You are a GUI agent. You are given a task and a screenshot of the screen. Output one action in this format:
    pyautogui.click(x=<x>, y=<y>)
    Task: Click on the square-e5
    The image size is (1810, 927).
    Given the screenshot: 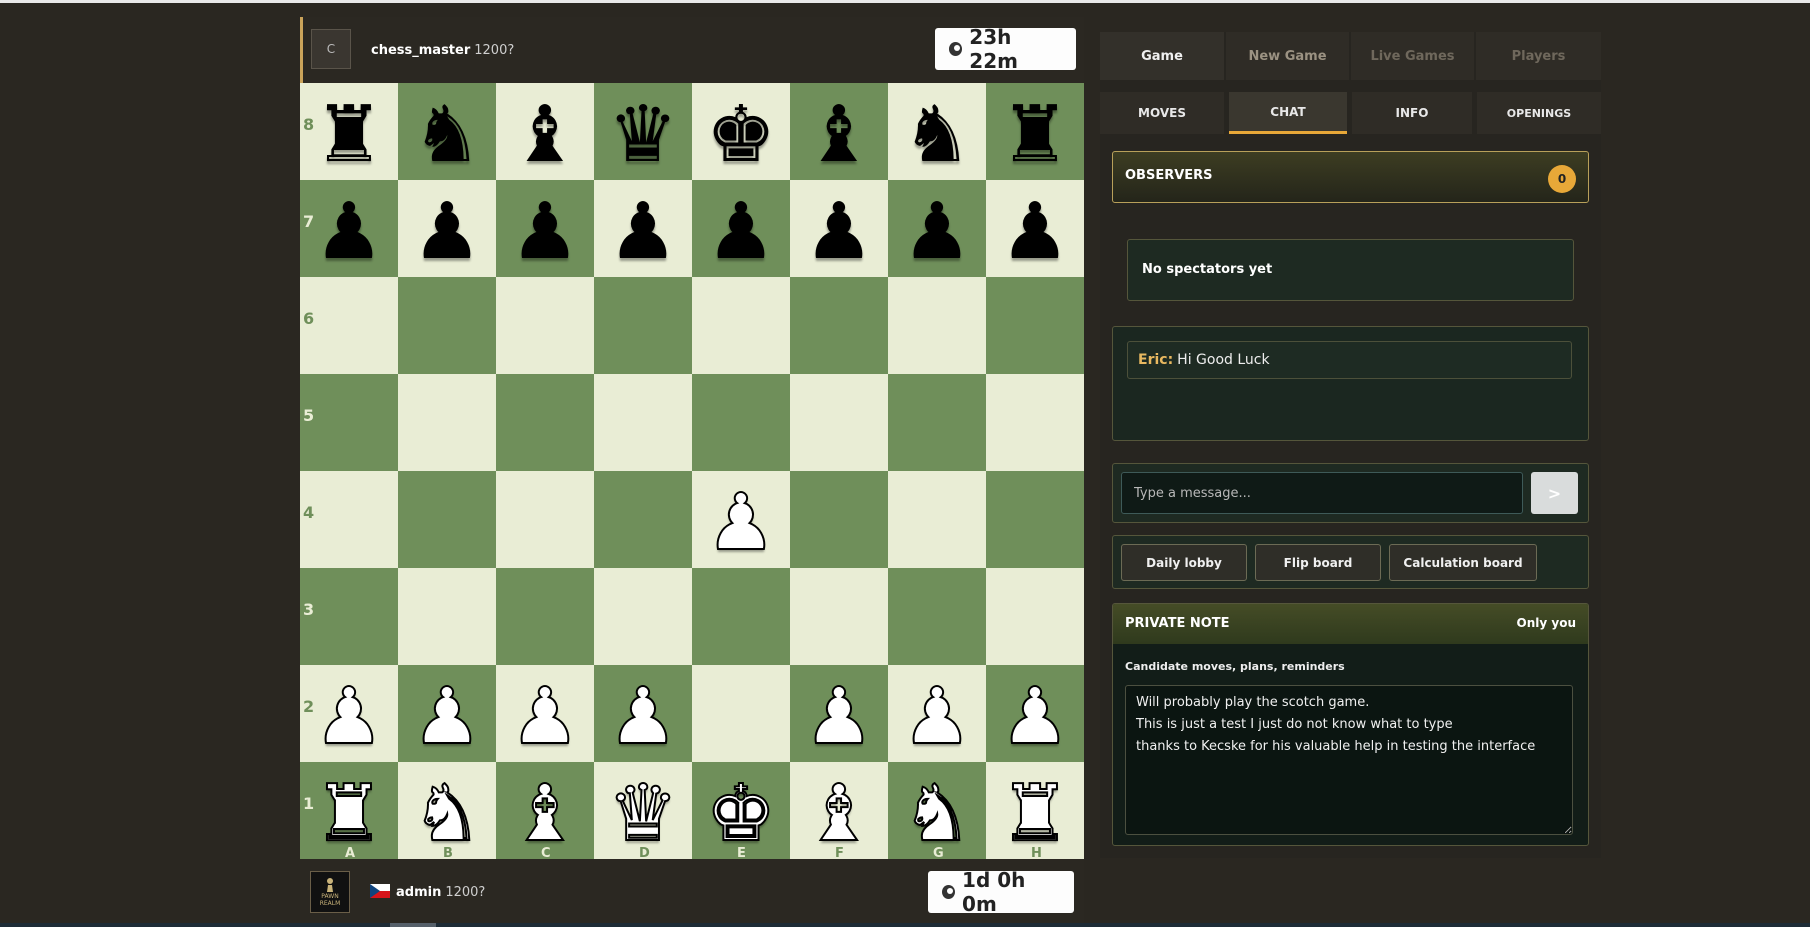 What is the action you would take?
    pyautogui.click(x=741, y=422)
    